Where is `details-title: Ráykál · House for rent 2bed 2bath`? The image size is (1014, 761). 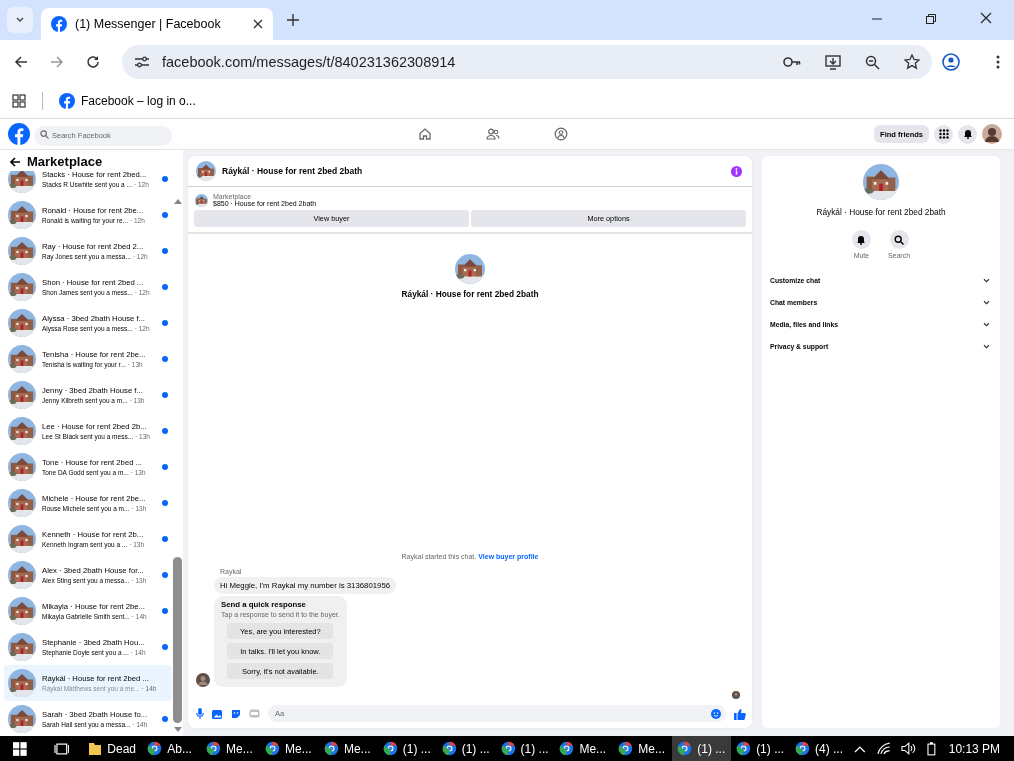 details-title: Ráykál · House for rent 2bed 2bath is located at coordinates (881, 212).